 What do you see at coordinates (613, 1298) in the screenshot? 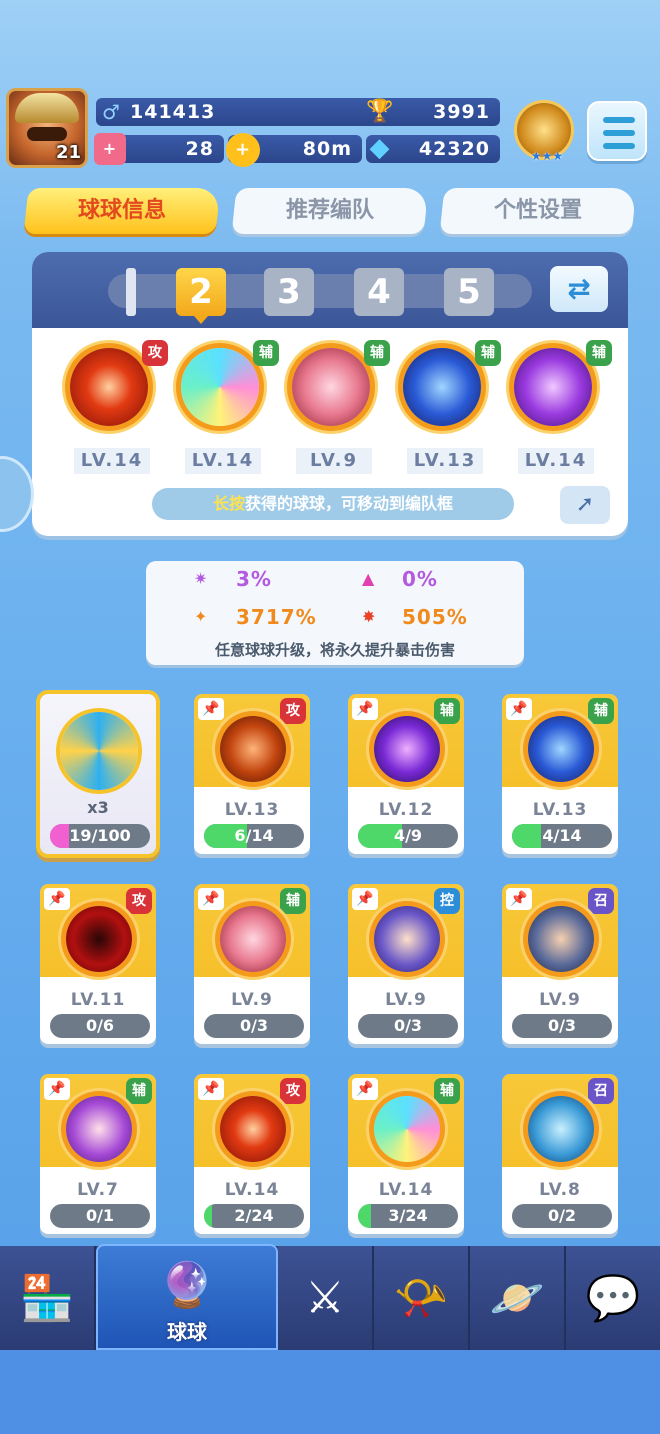
I see `nav-social: 💬` at bounding box center [613, 1298].